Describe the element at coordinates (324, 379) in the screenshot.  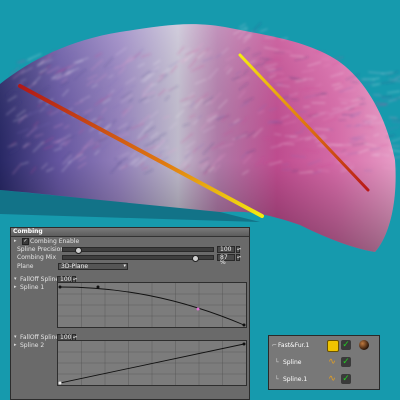
I see `object-row-spline-1: └ Spline.1 ∿ ✓` at that location.